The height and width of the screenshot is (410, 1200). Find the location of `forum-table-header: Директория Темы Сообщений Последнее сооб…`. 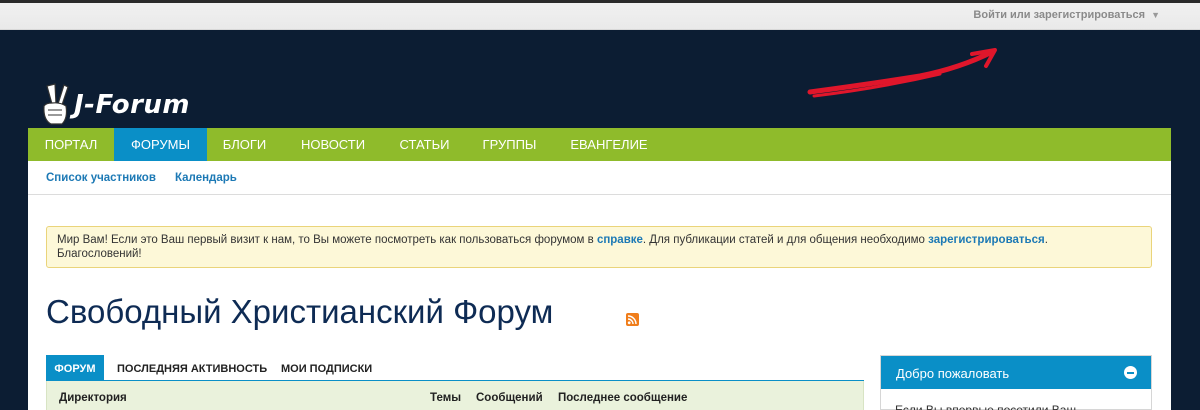

forum-table-header: Директория Темы Сообщений Последнее сооб… is located at coordinates (455, 395).